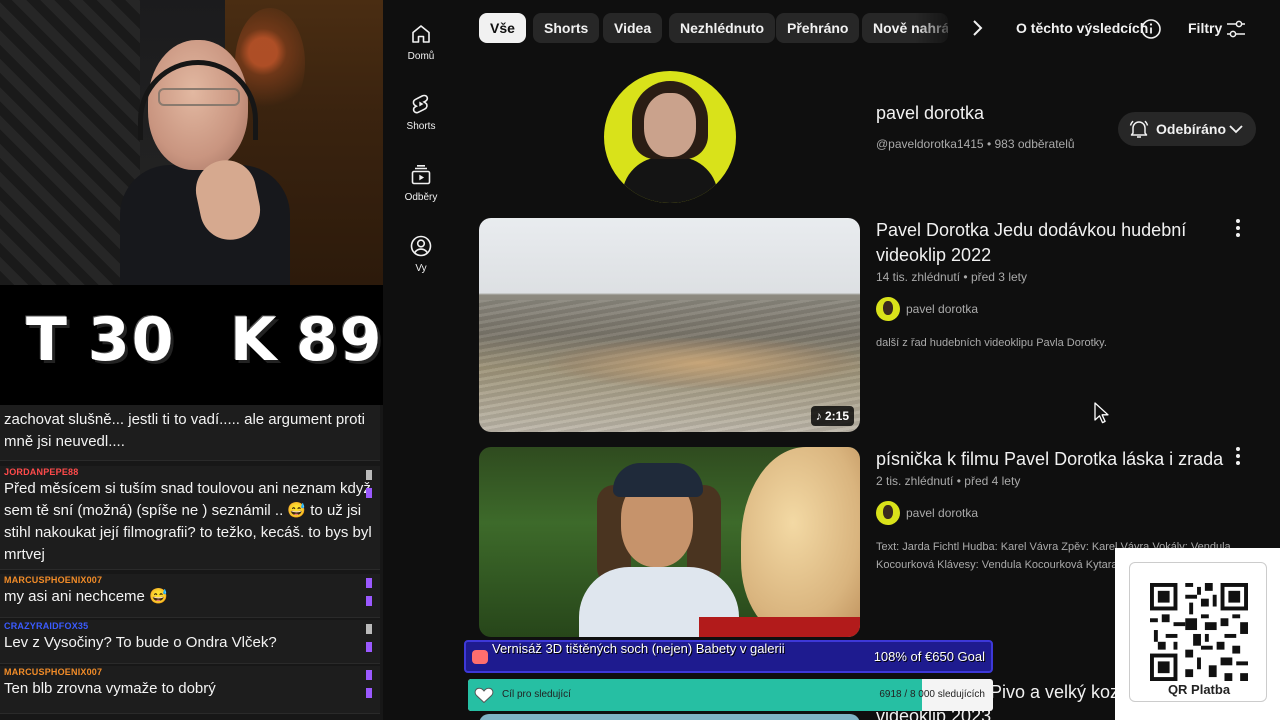 This screenshot has height=720, width=1280. Describe the element at coordinates (1059, 692) in the screenshot. I see `video-title-line: Pivo a velký kozy` at that location.